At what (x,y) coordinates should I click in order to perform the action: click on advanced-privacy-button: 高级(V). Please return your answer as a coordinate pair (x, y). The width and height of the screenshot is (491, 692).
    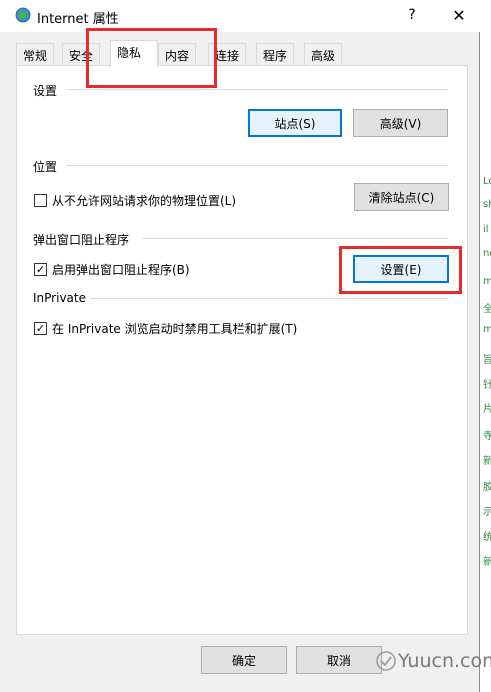
    Looking at the image, I should click on (400, 123).